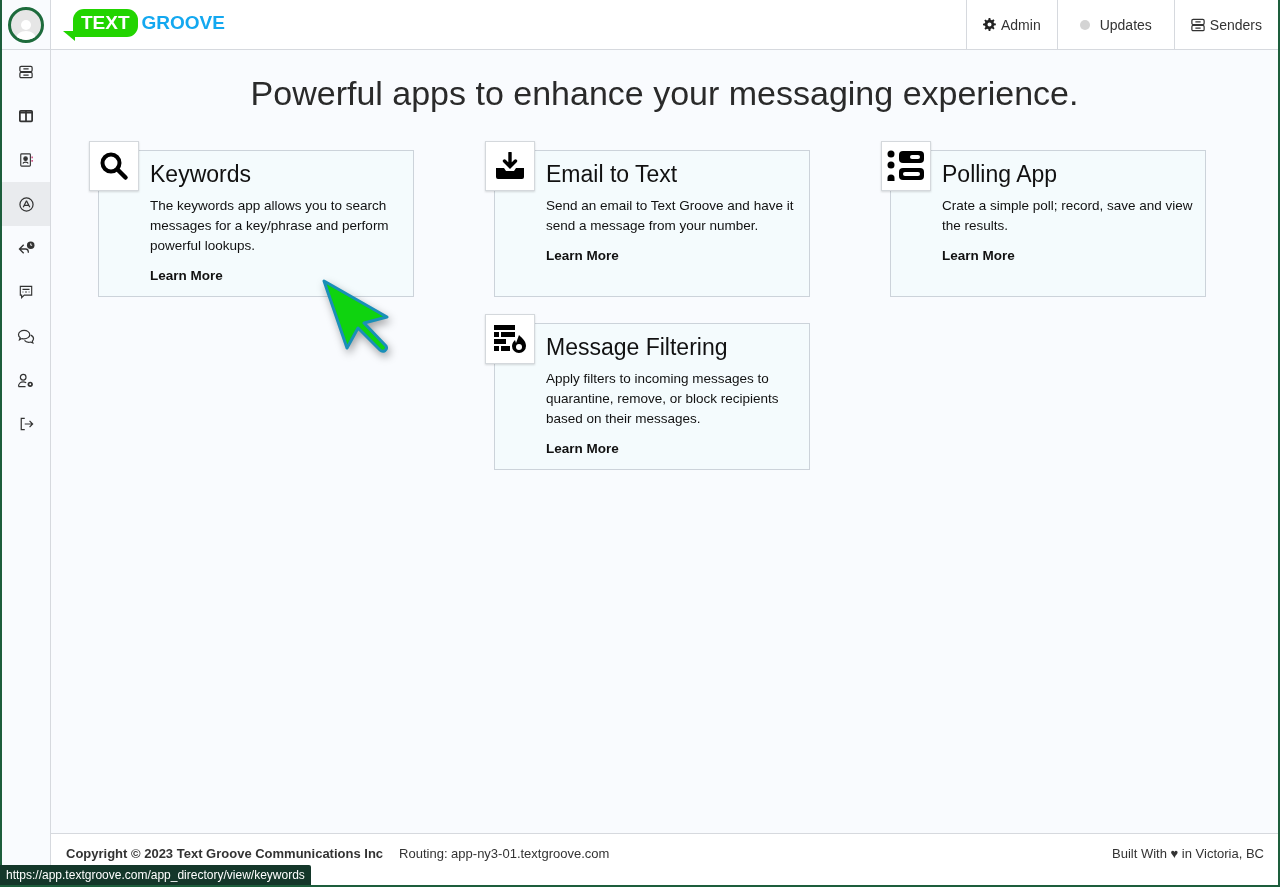  I want to click on app-title: Email to Text, so click(612, 174).